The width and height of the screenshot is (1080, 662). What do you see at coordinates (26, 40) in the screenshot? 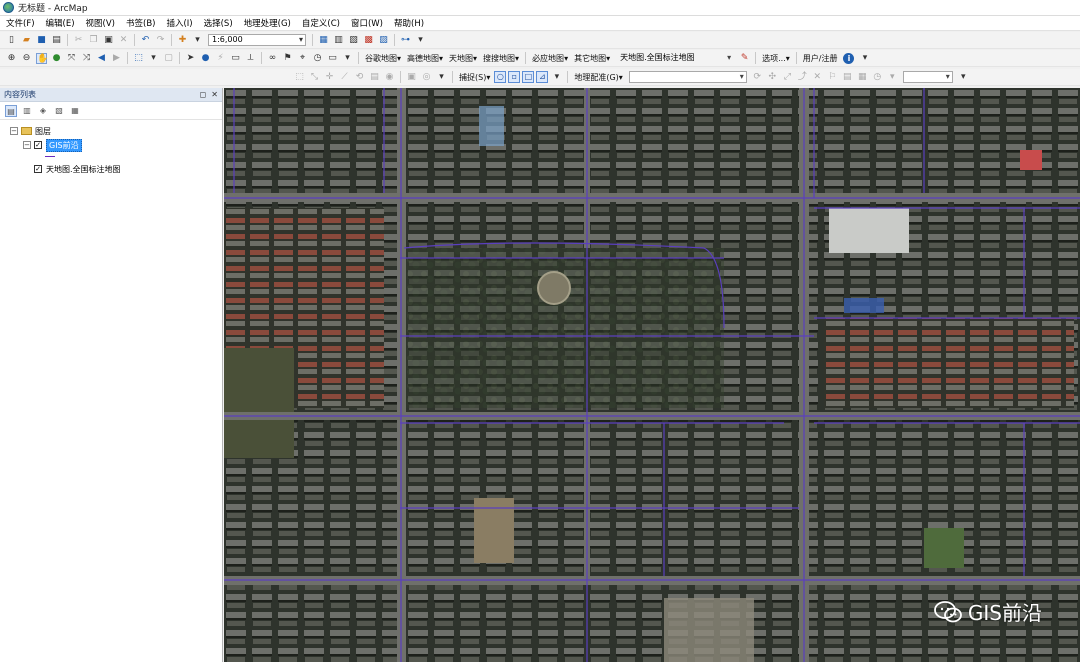
I see `open-folder-icon: ▰` at bounding box center [26, 40].